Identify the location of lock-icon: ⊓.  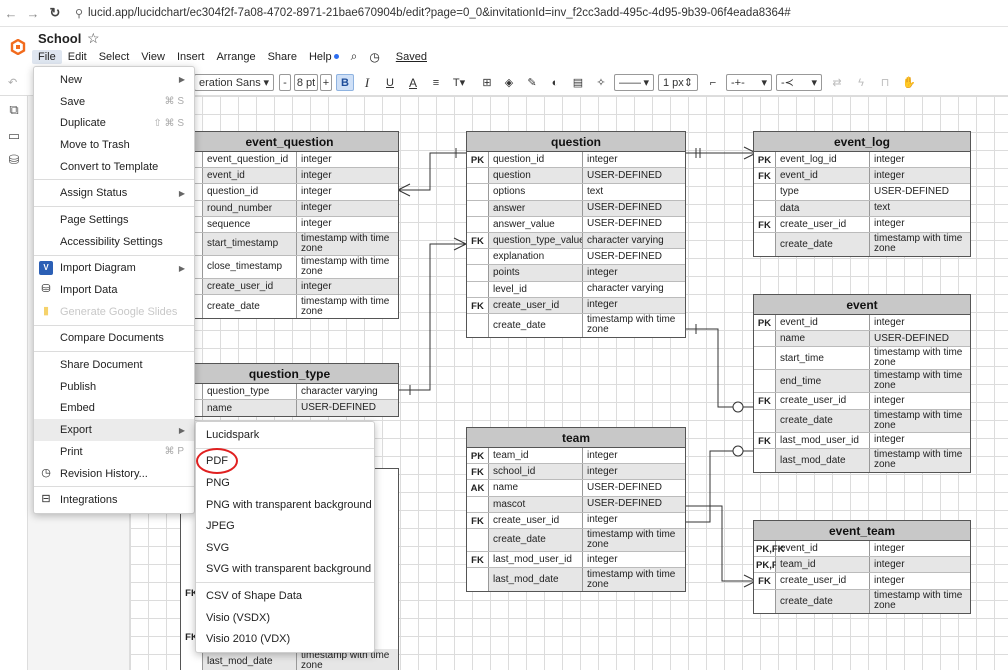
(885, 82).